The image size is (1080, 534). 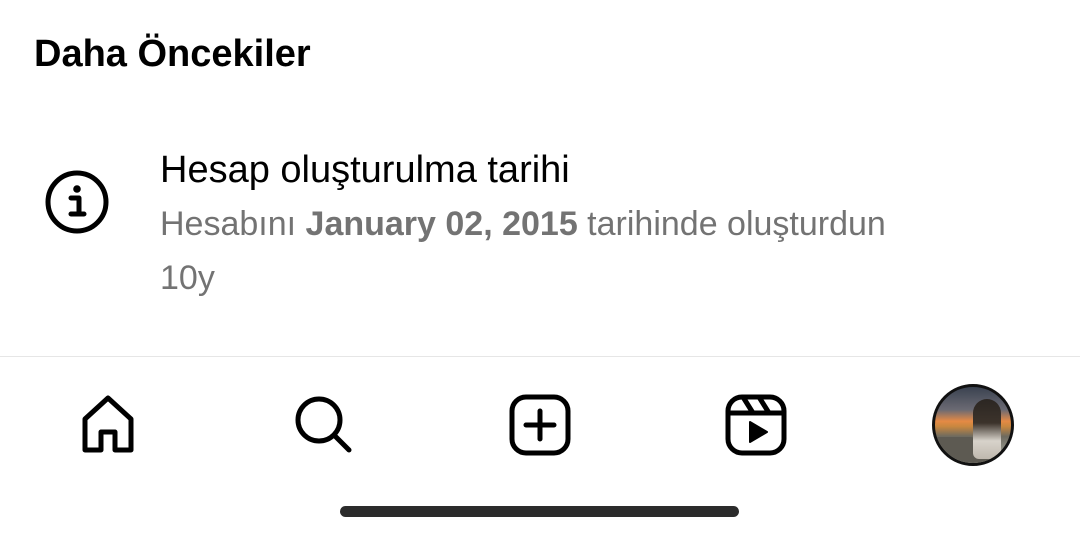 What do you see at coordinates (77, 202) in the screenshot?
I see `info-icon` at bounding box center [77, 202].